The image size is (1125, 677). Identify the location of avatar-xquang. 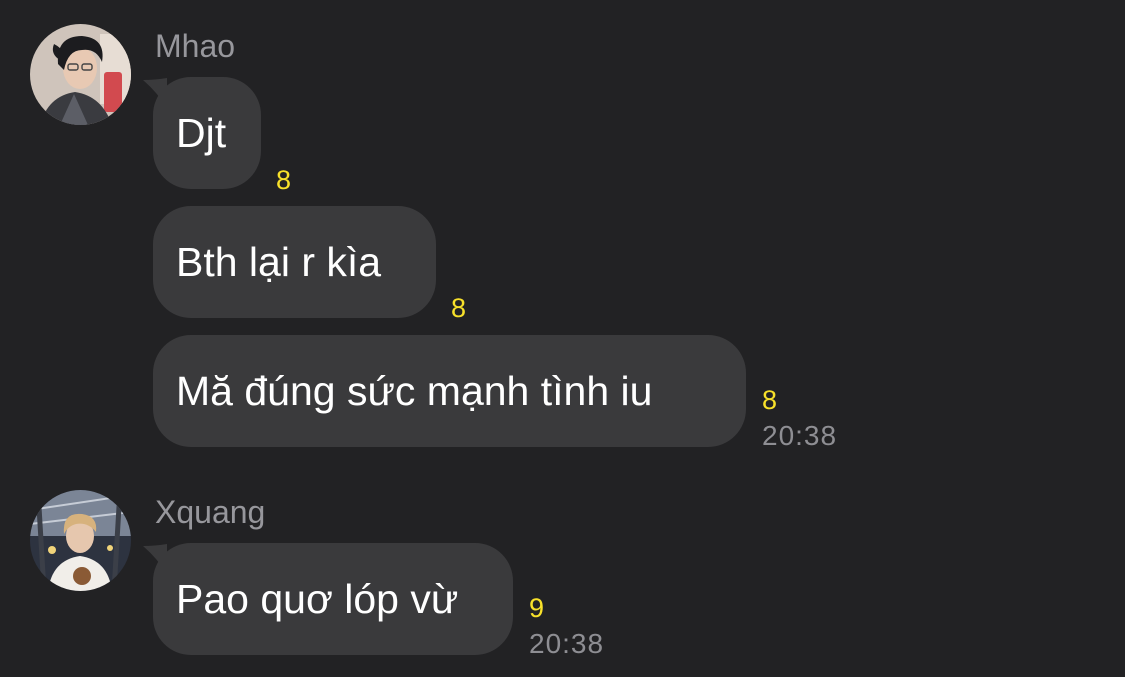
(80, 540).